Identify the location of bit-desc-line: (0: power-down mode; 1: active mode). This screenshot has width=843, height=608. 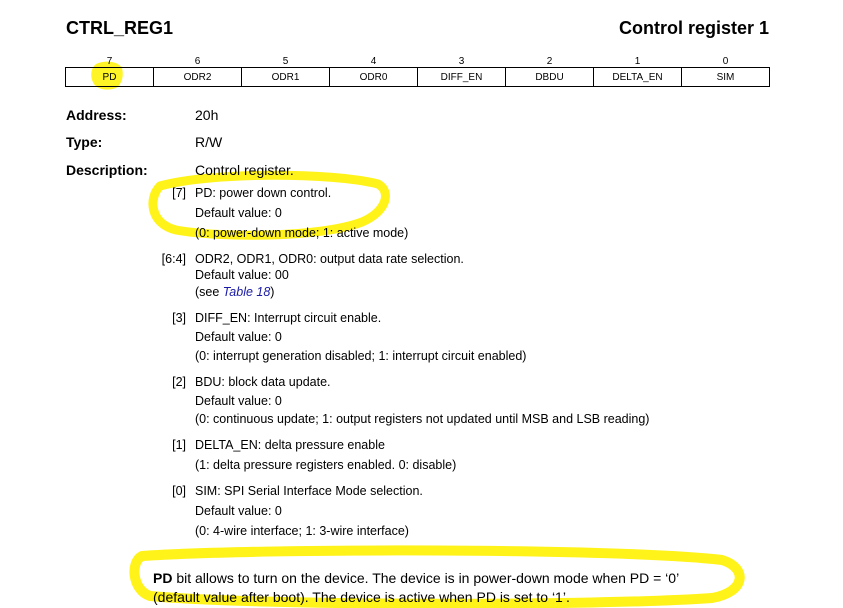
(302, 233).